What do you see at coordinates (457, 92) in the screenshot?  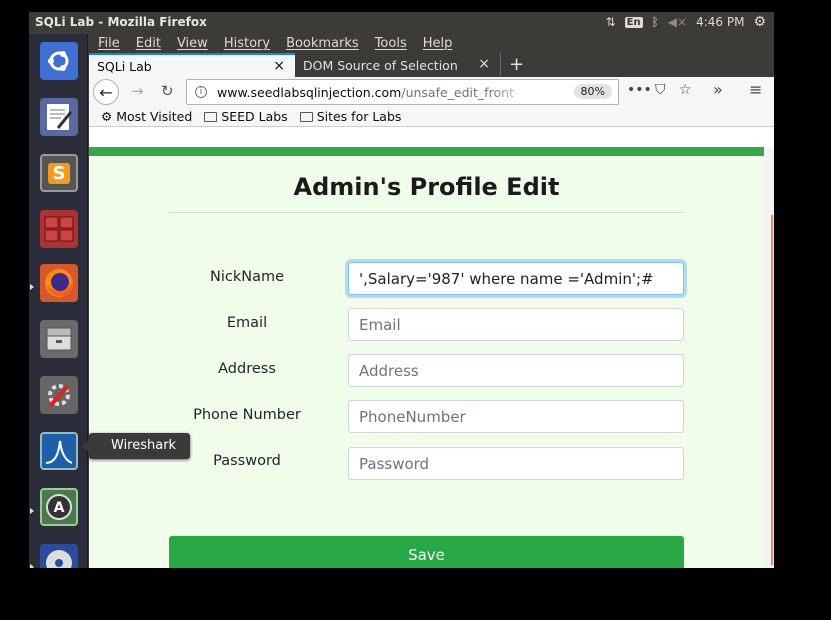 I see `url-path: /unsafe_edit_front` at bounding box center [457, 92].